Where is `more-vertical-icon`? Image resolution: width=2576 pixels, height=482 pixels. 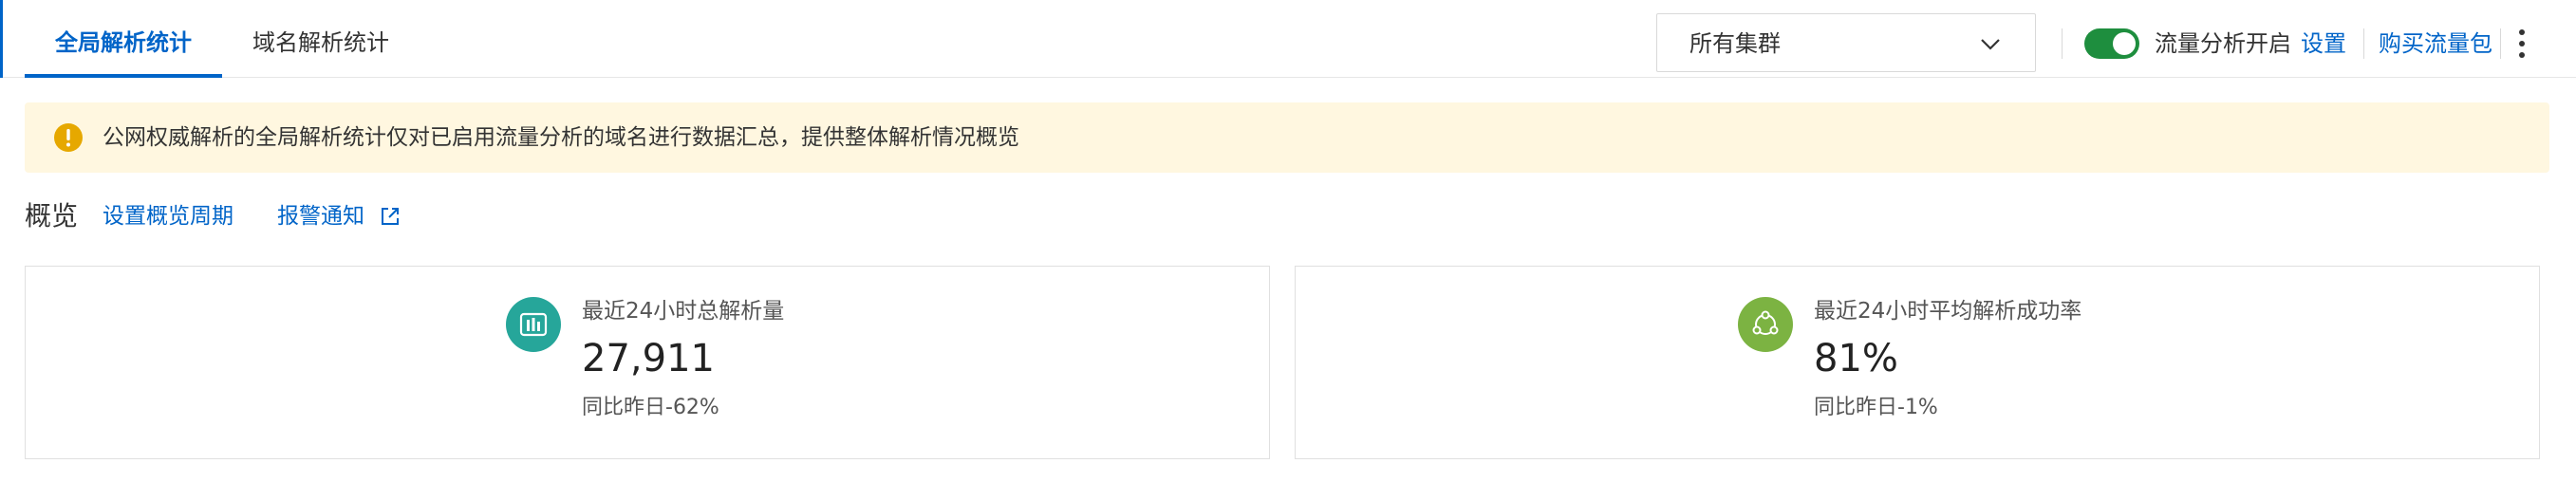 more-vertical-icon is located at coordinates (2522, 44).